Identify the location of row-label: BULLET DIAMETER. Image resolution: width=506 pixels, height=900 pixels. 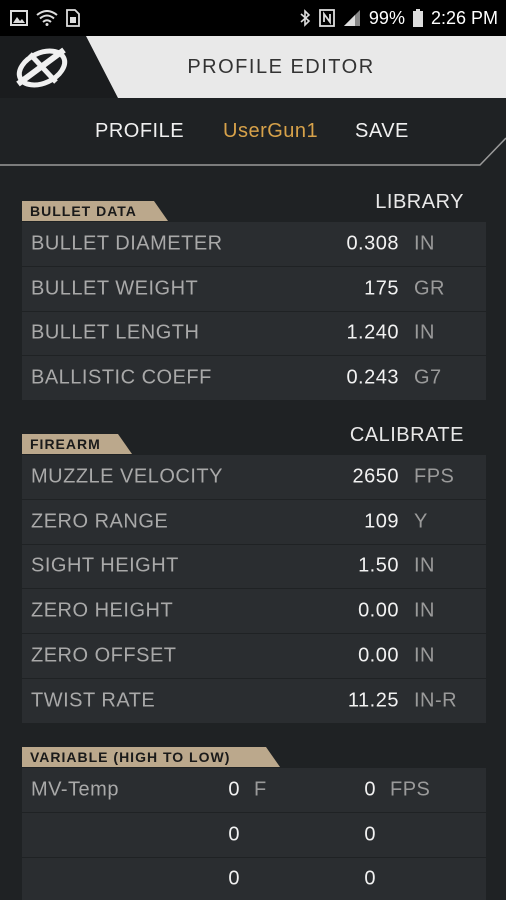
(127, 243).